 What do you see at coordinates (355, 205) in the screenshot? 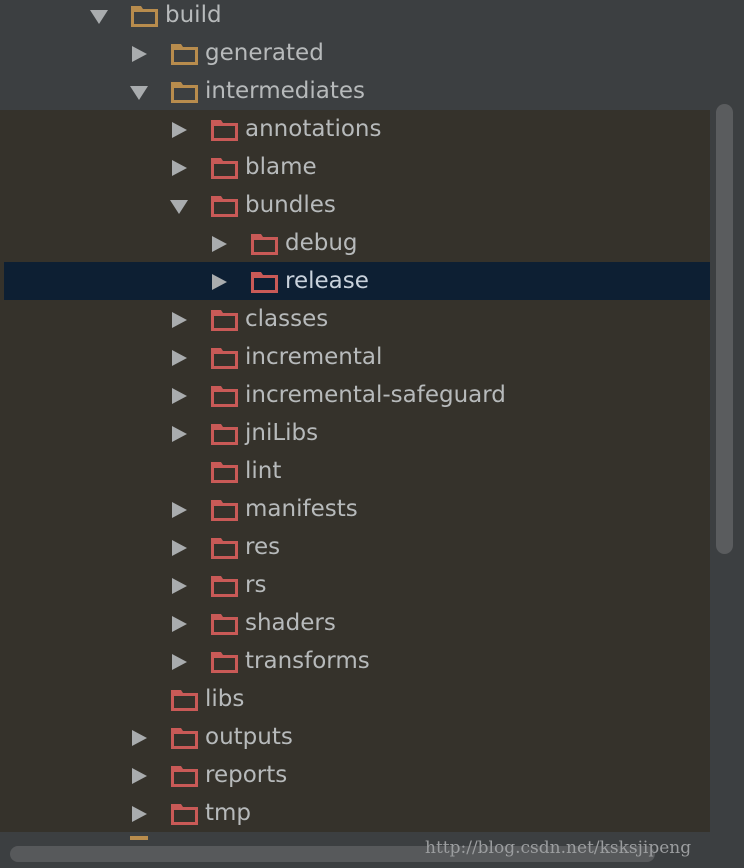
I see `tree-row-bundles: bundles` at bounding box center [355, 205].